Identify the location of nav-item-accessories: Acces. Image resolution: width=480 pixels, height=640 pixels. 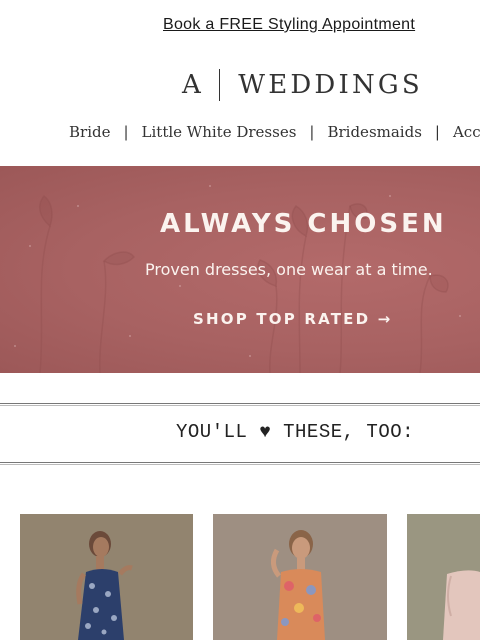
(466, 132).